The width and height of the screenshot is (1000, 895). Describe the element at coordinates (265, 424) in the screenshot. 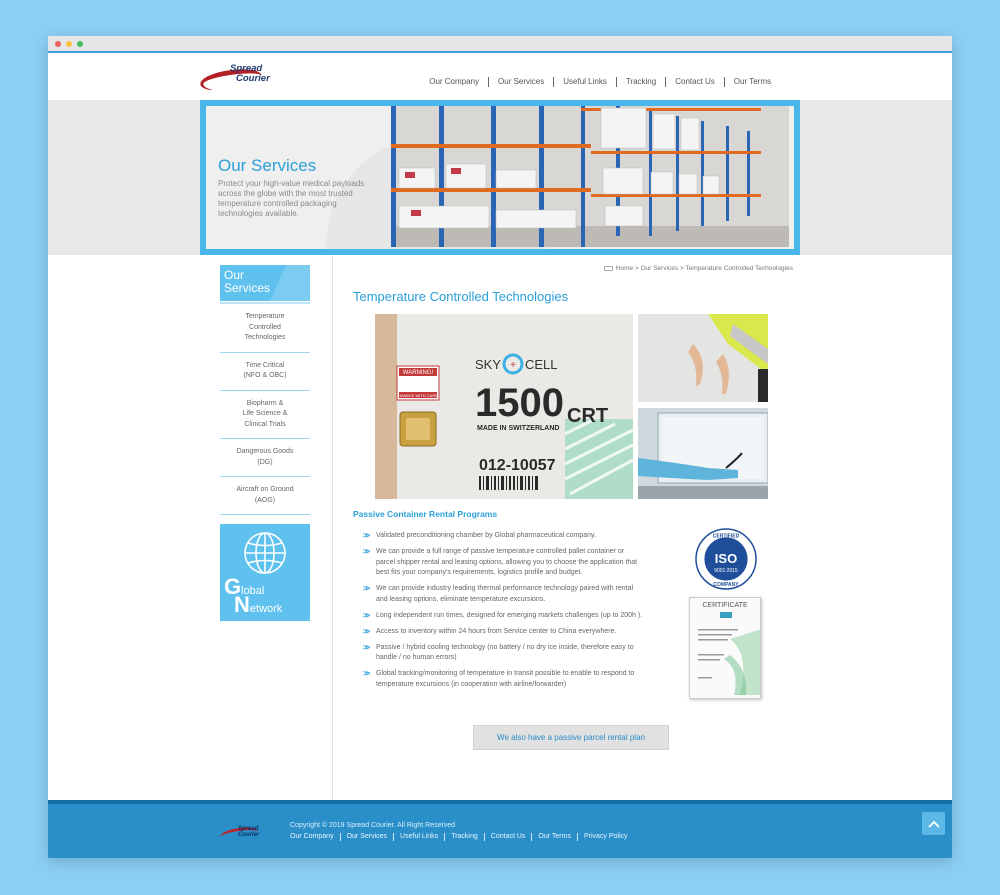

I see `sidebar-item-label: Clinical Trials` at that location.